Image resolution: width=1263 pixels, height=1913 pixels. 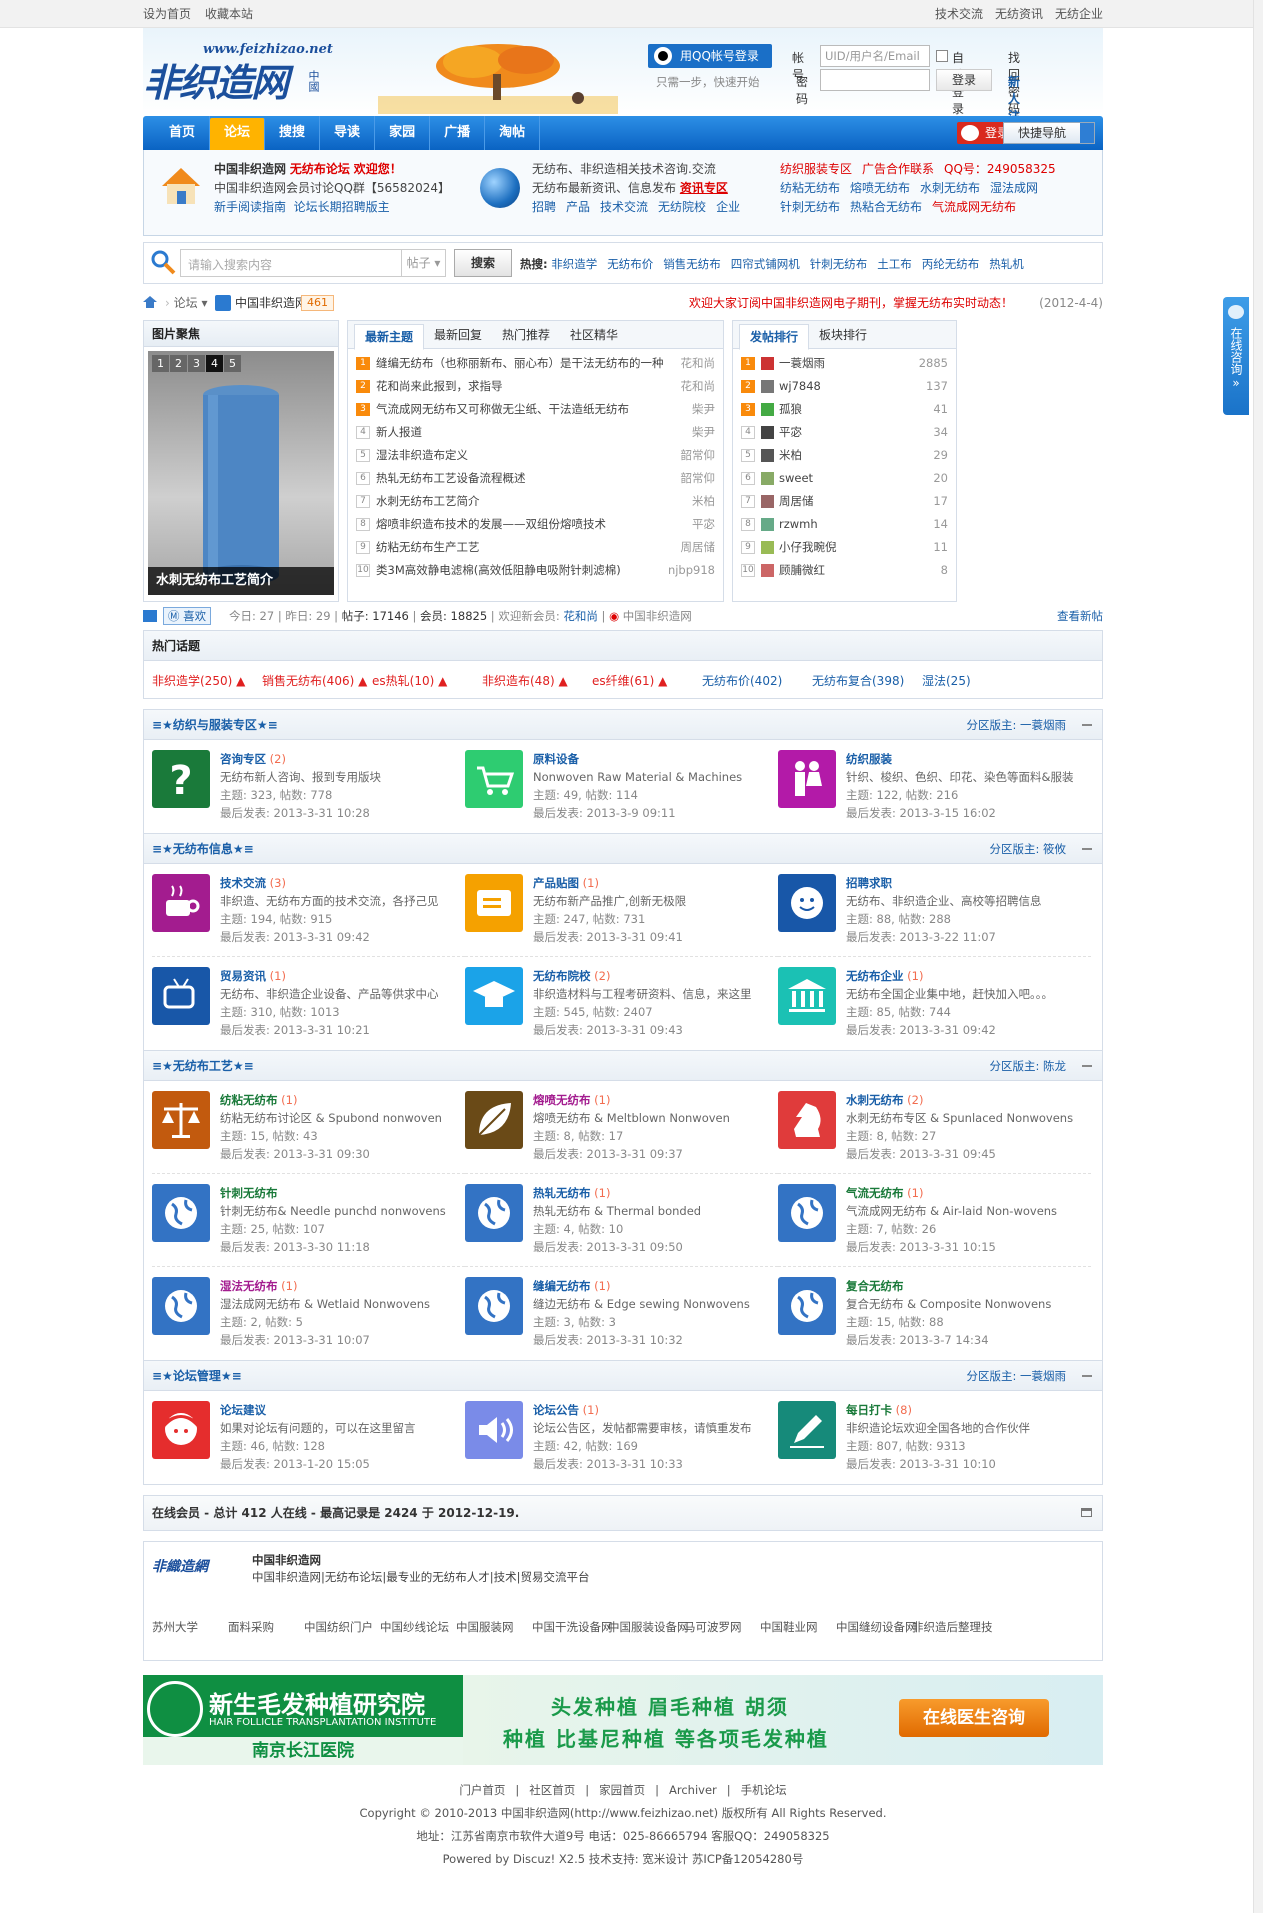 I want to click on info-link: QQ号：249058325, so click(x=1000, y=169).